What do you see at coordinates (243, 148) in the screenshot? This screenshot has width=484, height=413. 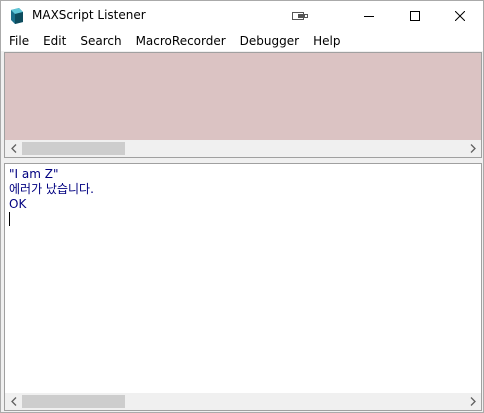 I see `macro-recorder-scrollbar` at bounding box center [243, 148].